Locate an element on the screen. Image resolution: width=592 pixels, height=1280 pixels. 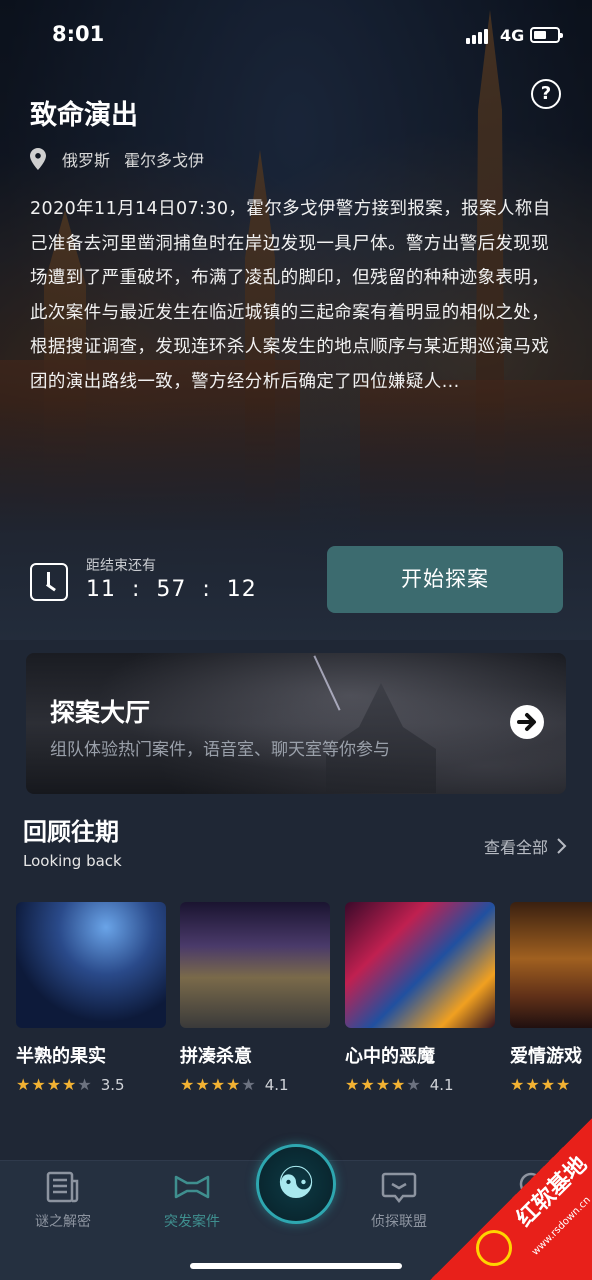
card-rating: ★ ★ ★ ★ ★ 3.5 is located at coordinates (70, 1084).